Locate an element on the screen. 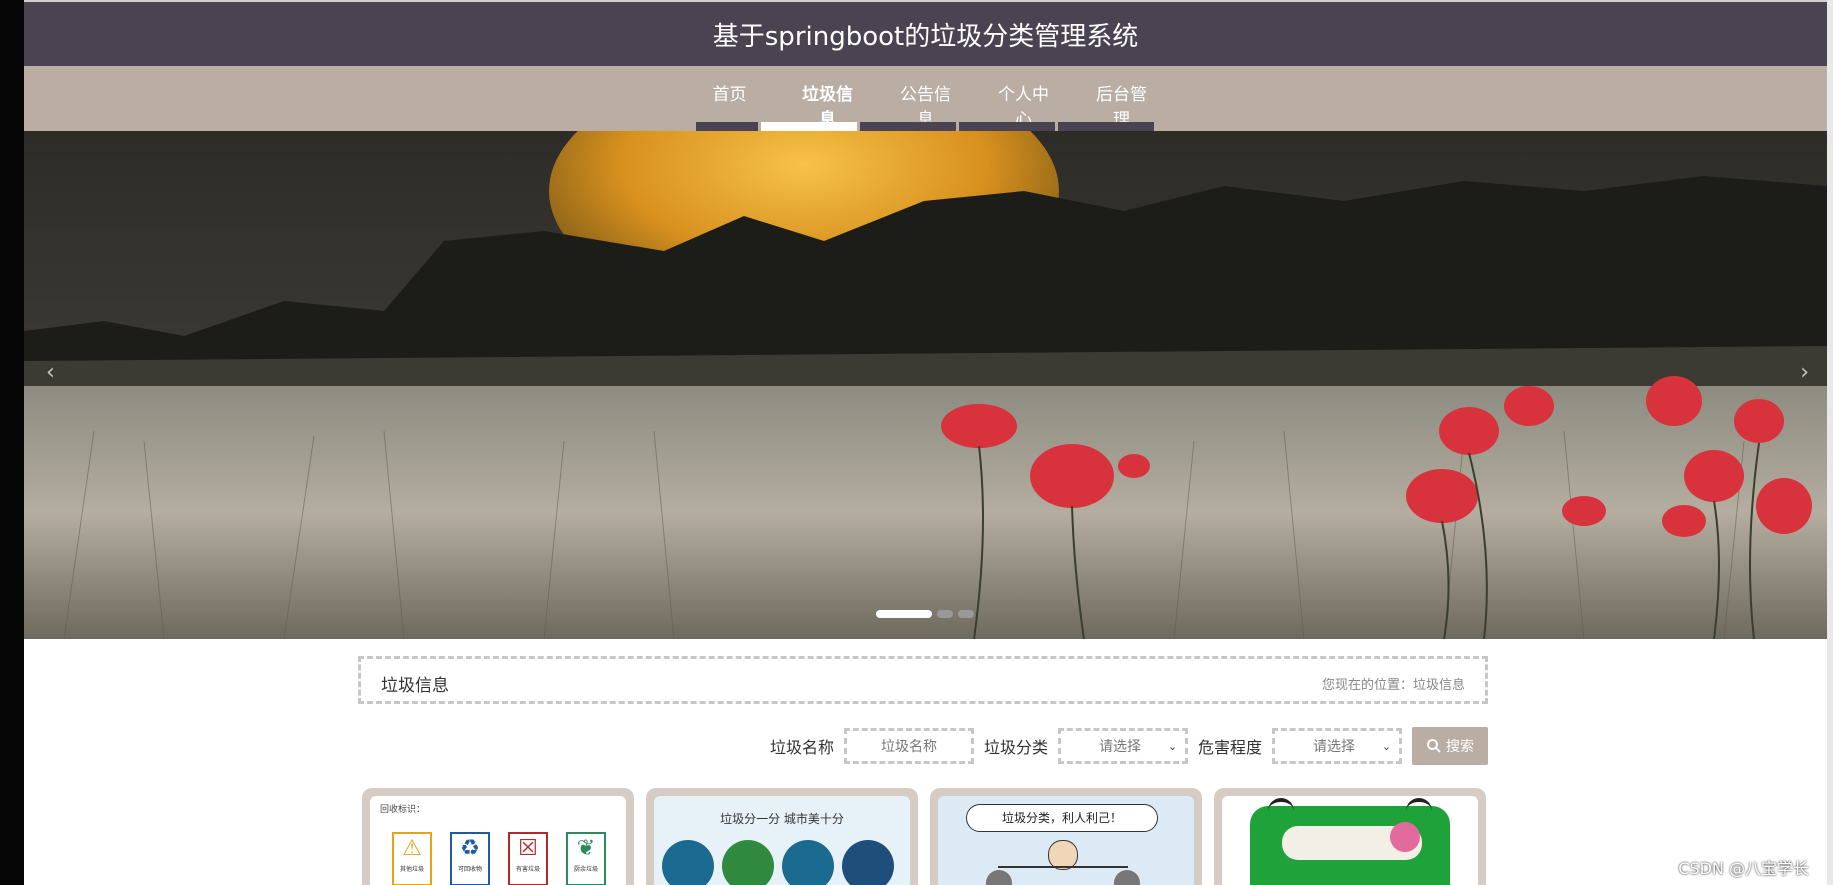  header-bar: 基于springboot的垃圾分类管理系统 is located at coordinates (925, 33).